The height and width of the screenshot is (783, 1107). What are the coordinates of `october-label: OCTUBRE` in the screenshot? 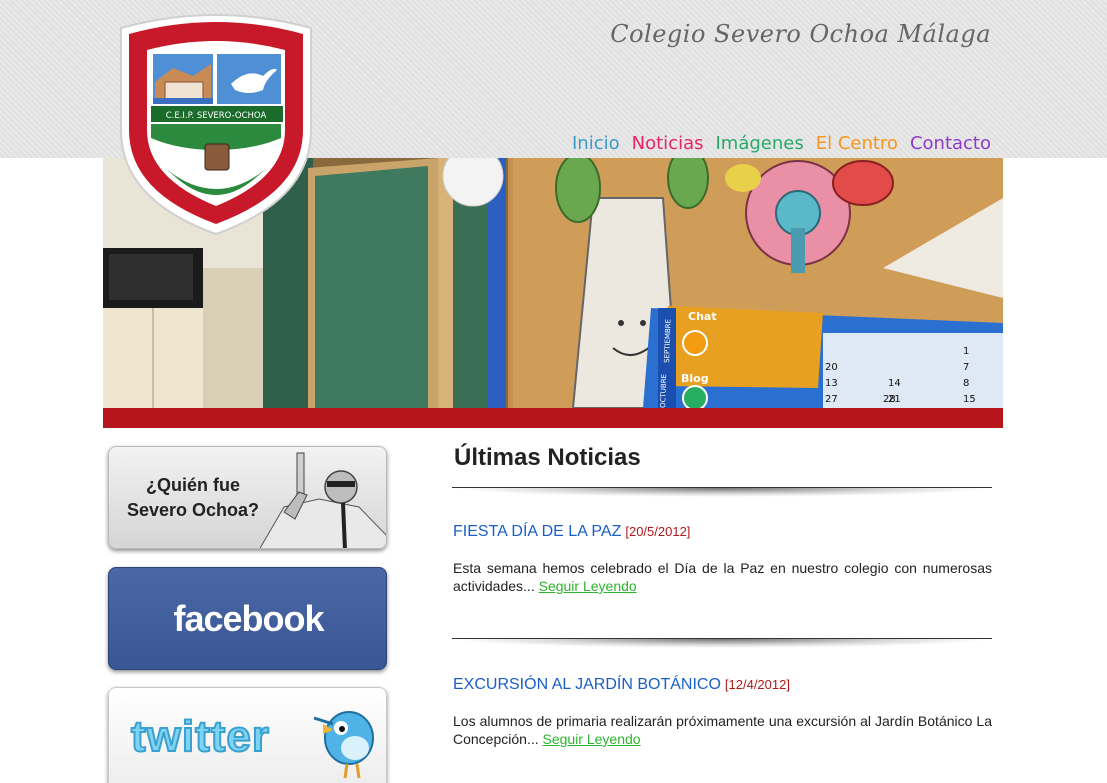 It's located at (663, 391).